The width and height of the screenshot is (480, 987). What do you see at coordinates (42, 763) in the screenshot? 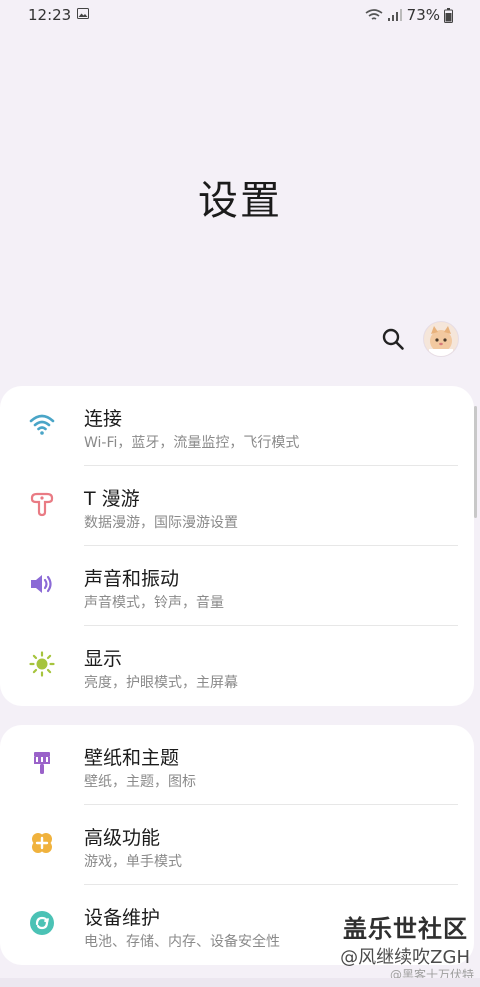
I see `brush-icon` at bounding box center [42, 763].